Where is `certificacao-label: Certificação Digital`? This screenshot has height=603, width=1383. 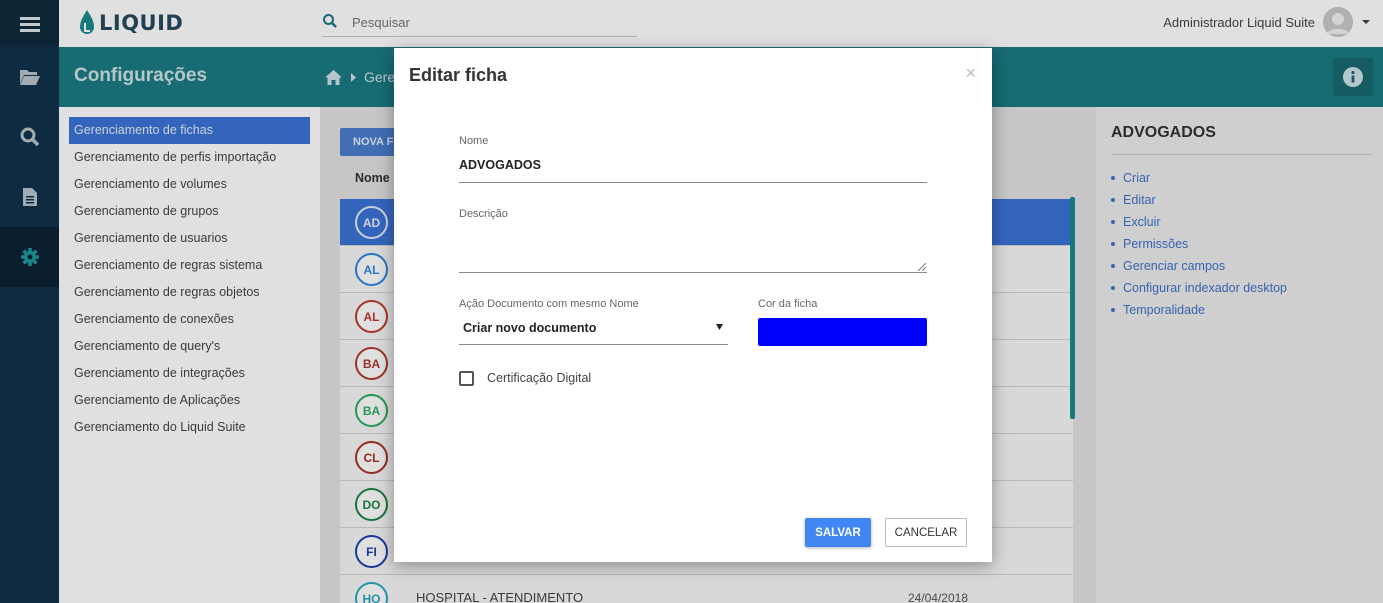 certificacao-label: Certificação Digital is located at coordinates (539, 378).